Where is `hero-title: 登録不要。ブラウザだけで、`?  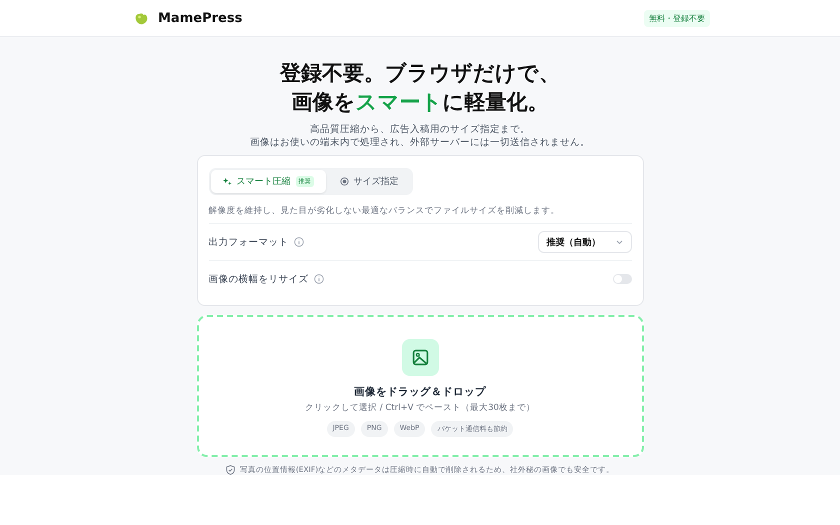 hero-title: 登録不要。ブラウザだけで、 is located at coordinates (420, 73).